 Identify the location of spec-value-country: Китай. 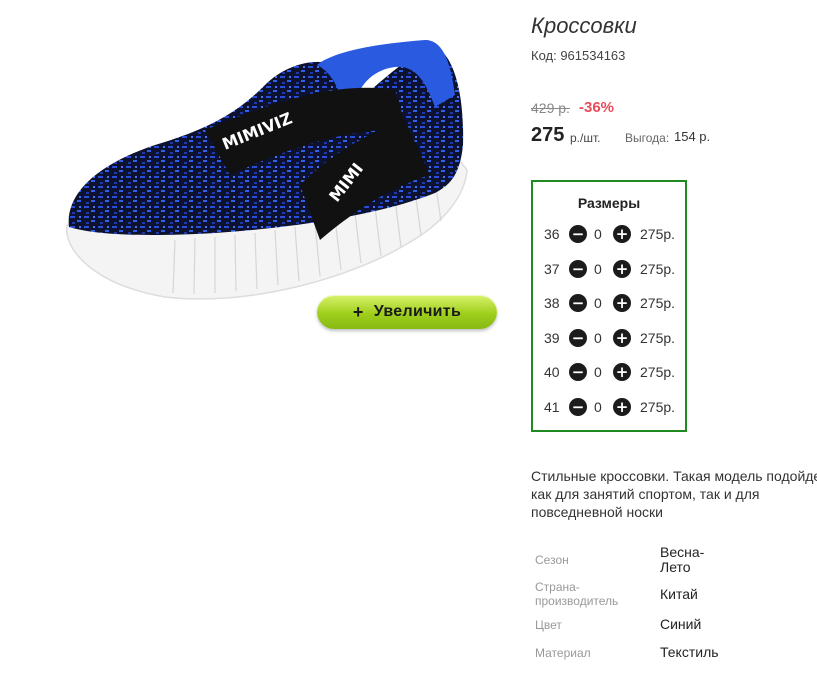
(679, 594).